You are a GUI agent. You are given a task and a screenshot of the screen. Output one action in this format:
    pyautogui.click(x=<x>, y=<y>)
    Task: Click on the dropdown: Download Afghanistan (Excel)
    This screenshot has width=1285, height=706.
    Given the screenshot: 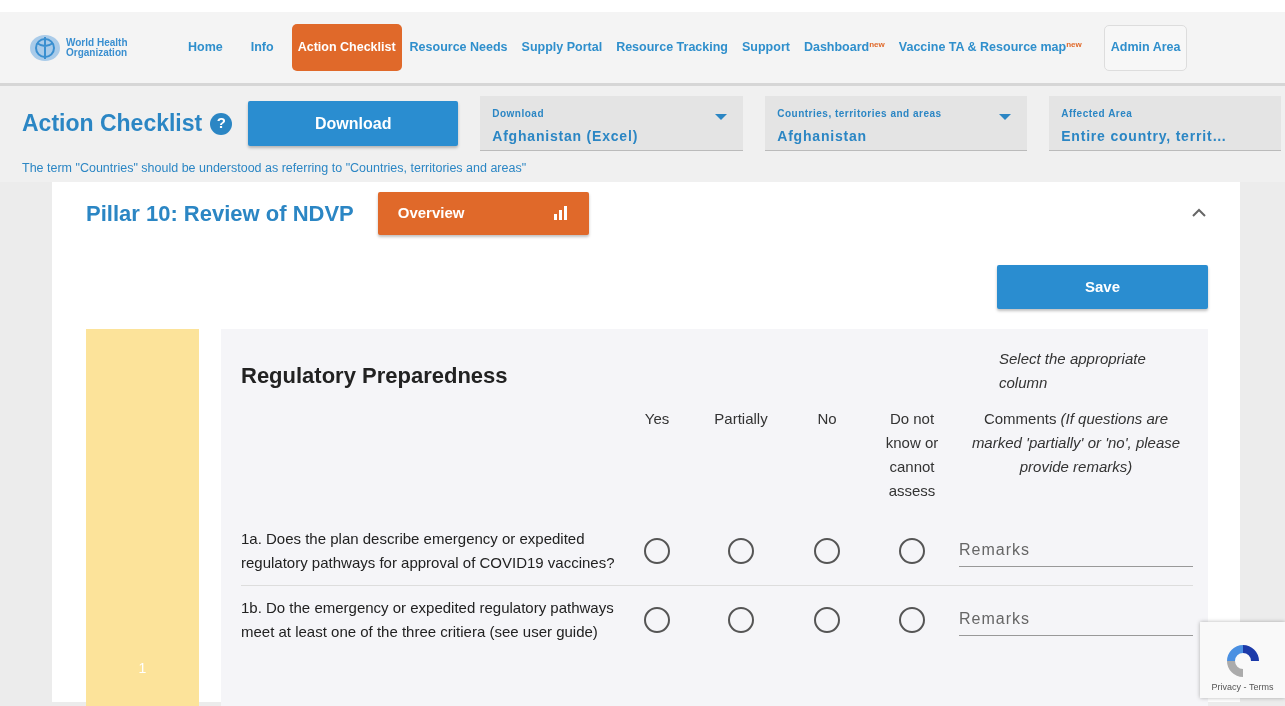 What is the action you would take?
    pyautogui.click(x=612, y=123)
    